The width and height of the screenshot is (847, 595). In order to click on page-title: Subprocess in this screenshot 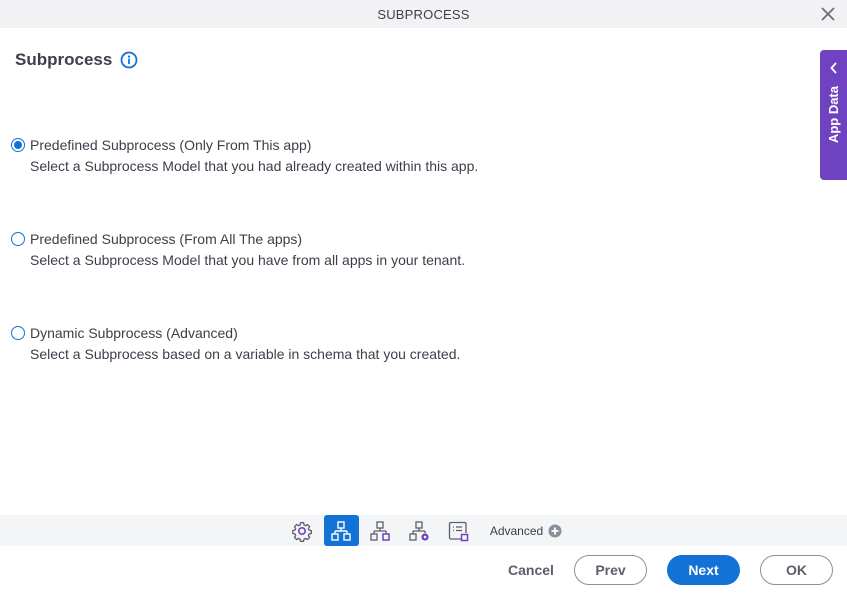, I will do `click(64, 59)`.